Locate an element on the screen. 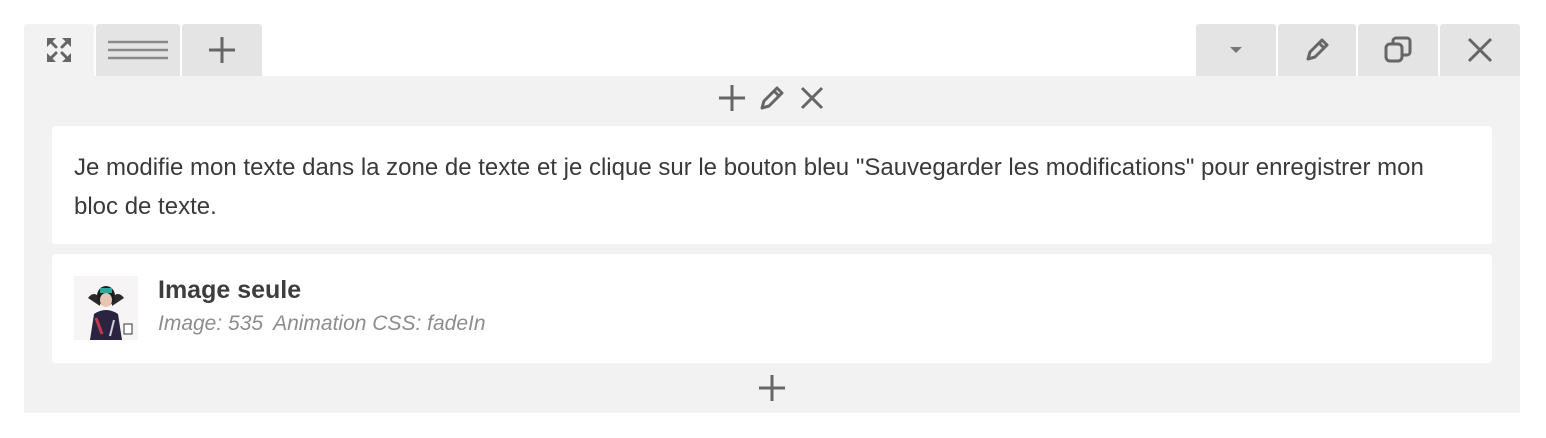 The width and height of the screenshot is (1546, 438). dropdown-button is located at coordinates (1236, 50).